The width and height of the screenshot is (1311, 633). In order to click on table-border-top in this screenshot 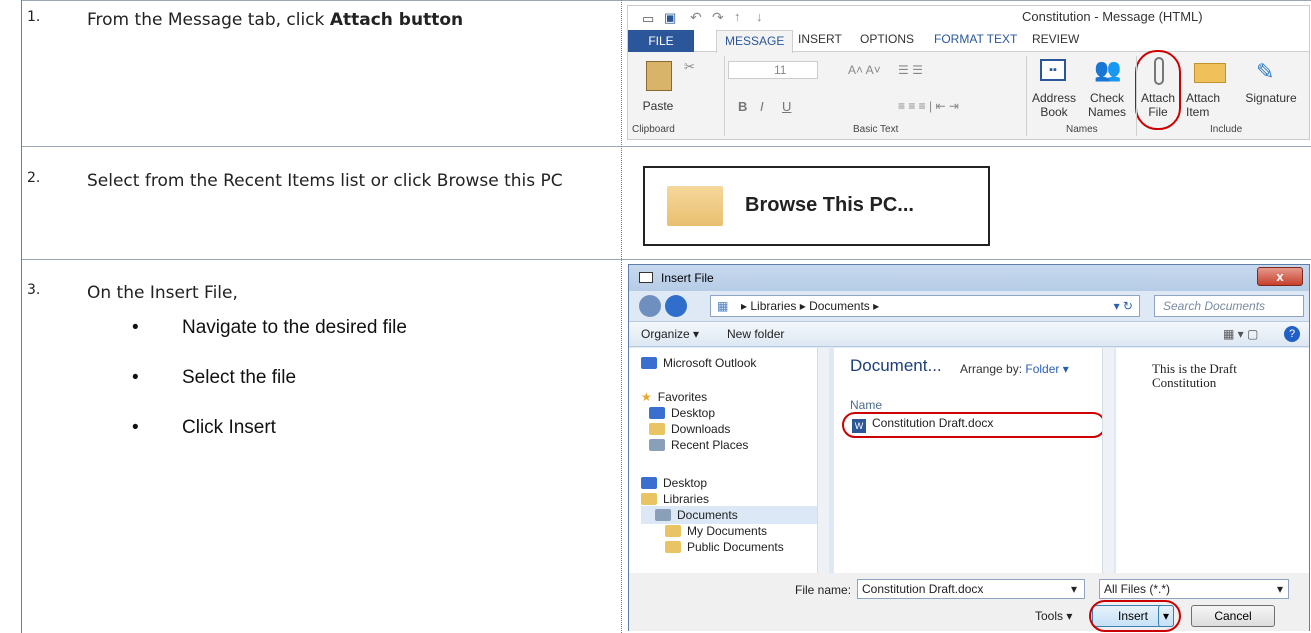, I will do `click(666, 0)`.